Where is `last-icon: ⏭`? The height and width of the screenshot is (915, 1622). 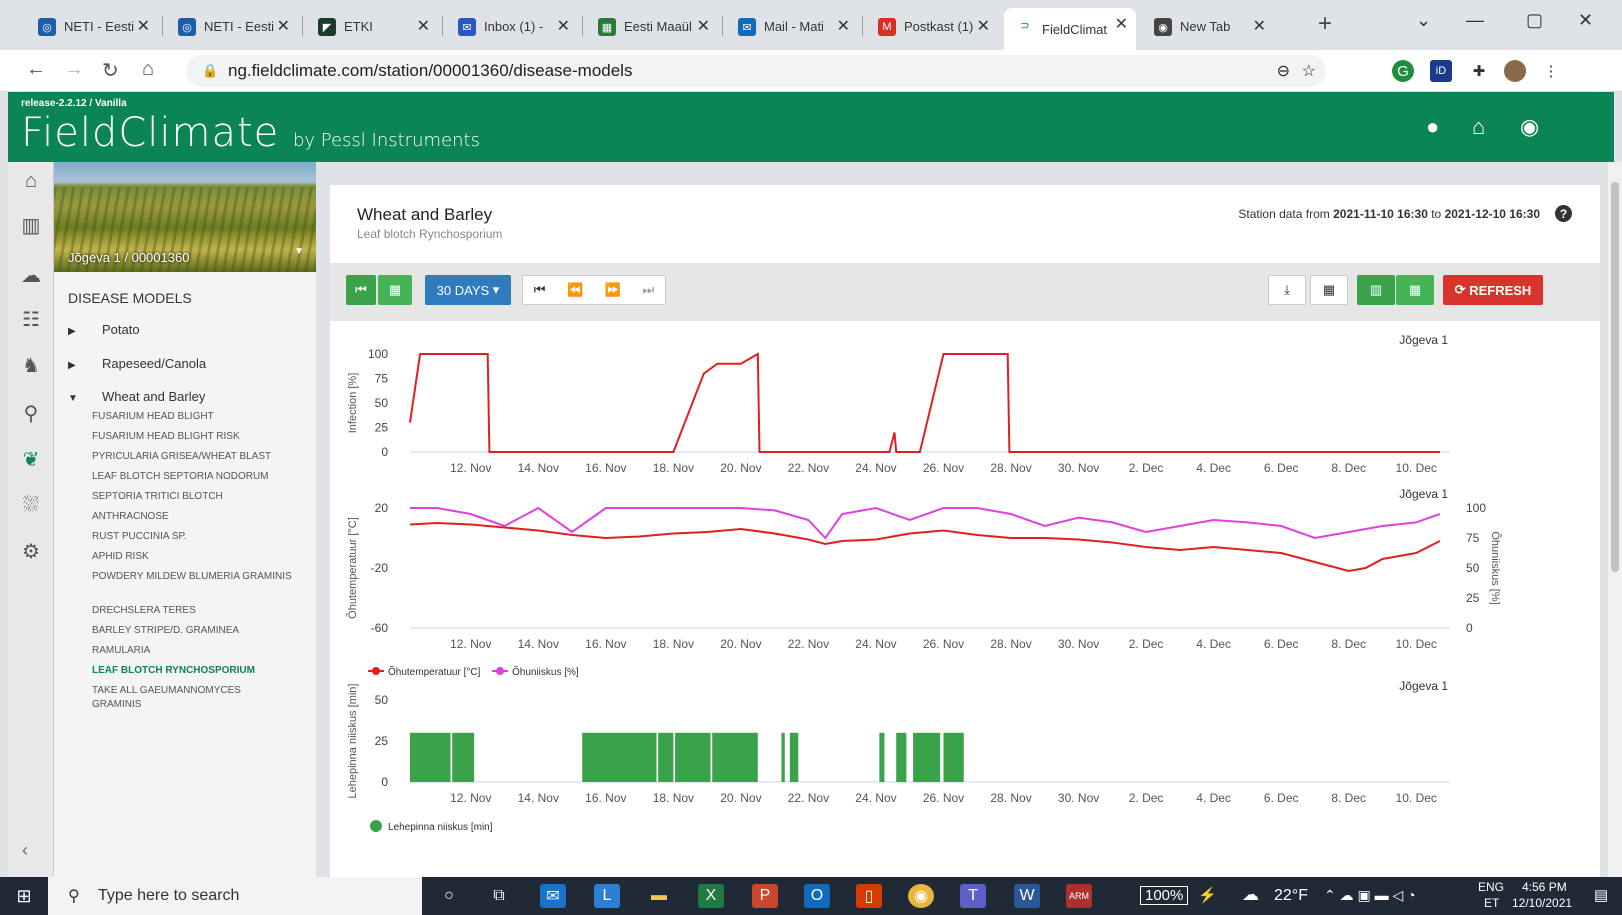 last-icon: ⏭ is located at coordinates (648, 290).